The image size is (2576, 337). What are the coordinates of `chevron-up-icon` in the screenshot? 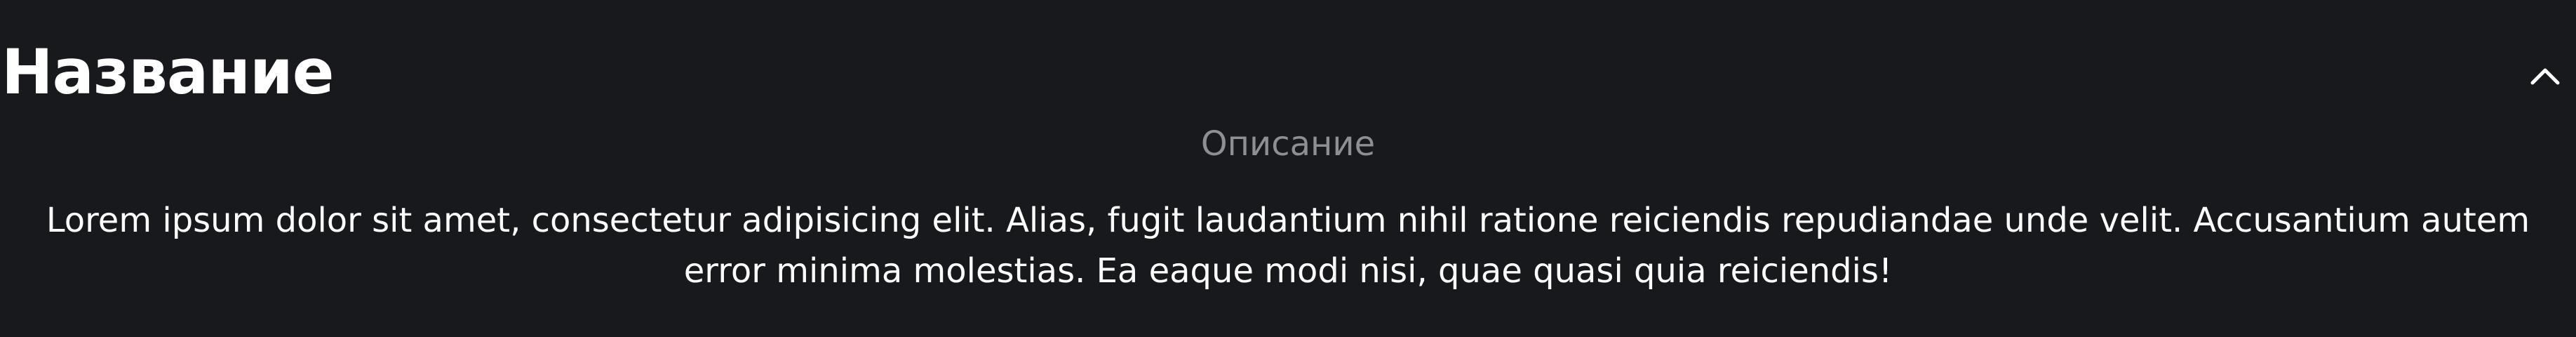 It's located at (2545, 76).